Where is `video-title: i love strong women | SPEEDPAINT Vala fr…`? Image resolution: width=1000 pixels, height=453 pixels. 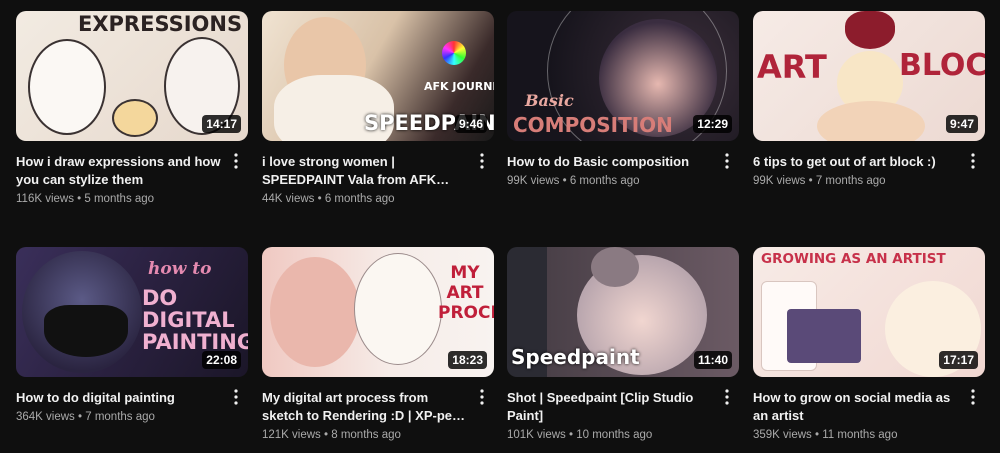
video-title: i love strong women | SPEEDPAINT Vala fr… is located at coordinates (365, 171).